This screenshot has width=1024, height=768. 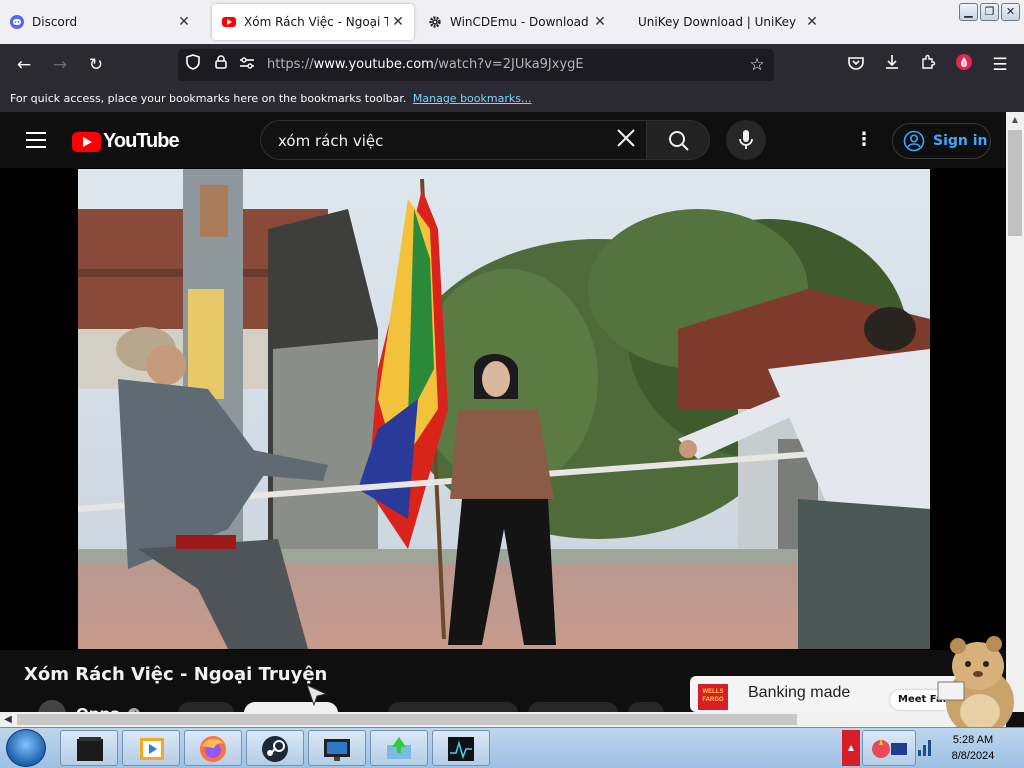 I want to click on performance-monitor-icon, so click(x=461, y=748).